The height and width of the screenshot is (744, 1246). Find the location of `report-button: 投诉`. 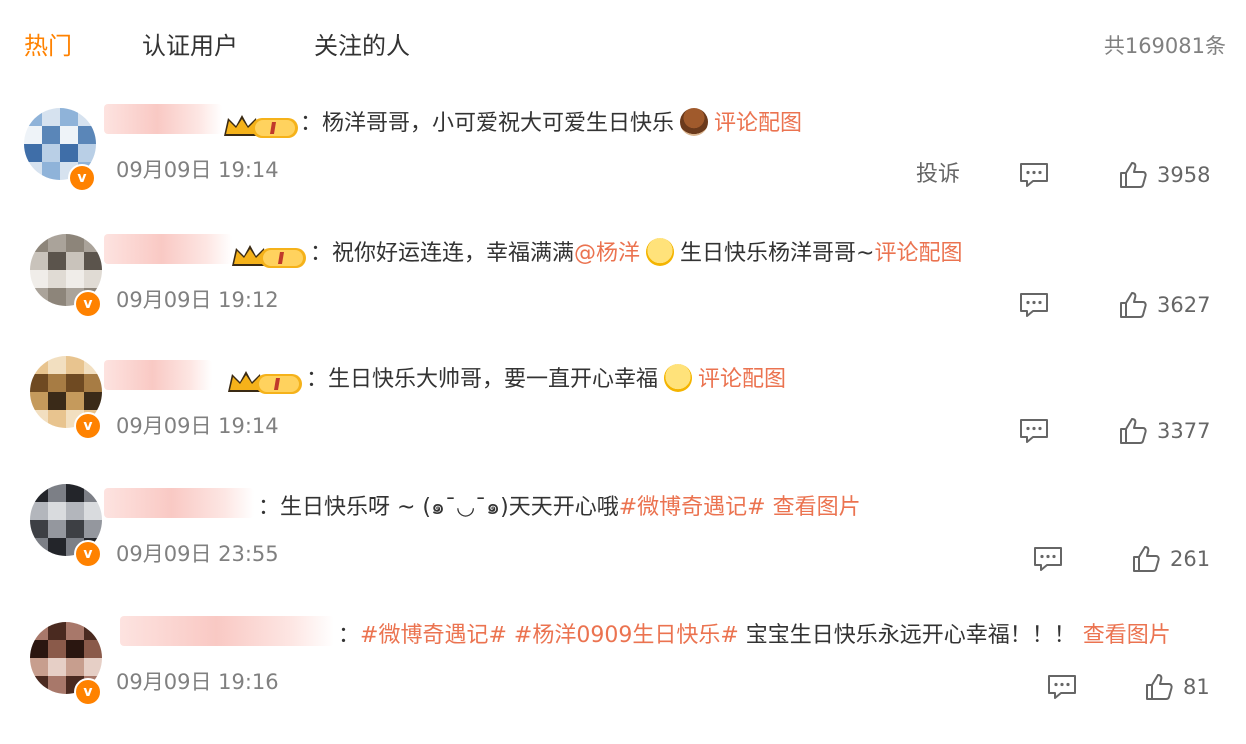

report-button: 投诉 is located at coordinates (938, 175).